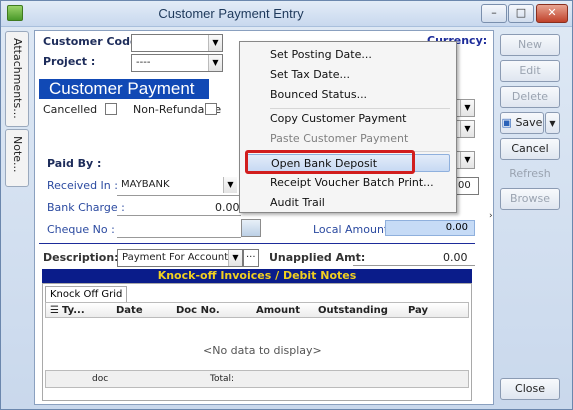 The image size is (573, 410). I want to click on customer-payment-banner: Customer Payment, so click(124, 89).